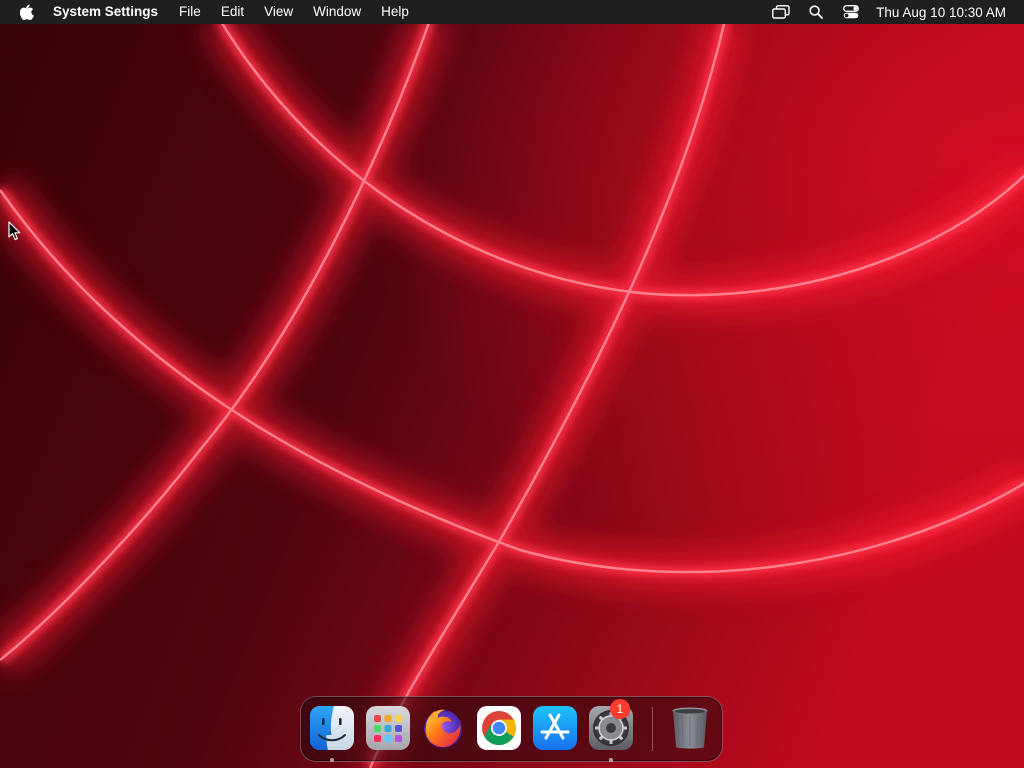 The image size is (1024, 768). I want to click on system-settings-badge: 1, so click(620, 709).